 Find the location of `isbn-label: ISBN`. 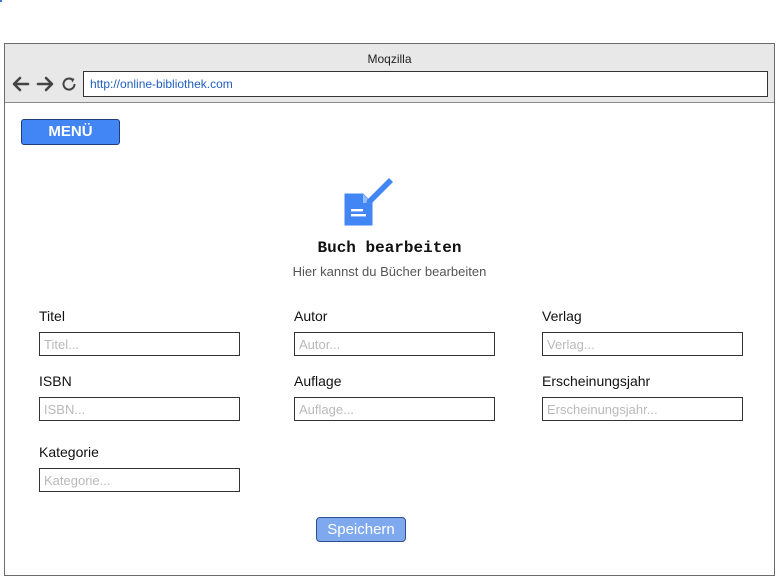

isbn-label: ISBN is located at coordinates (55, 381).